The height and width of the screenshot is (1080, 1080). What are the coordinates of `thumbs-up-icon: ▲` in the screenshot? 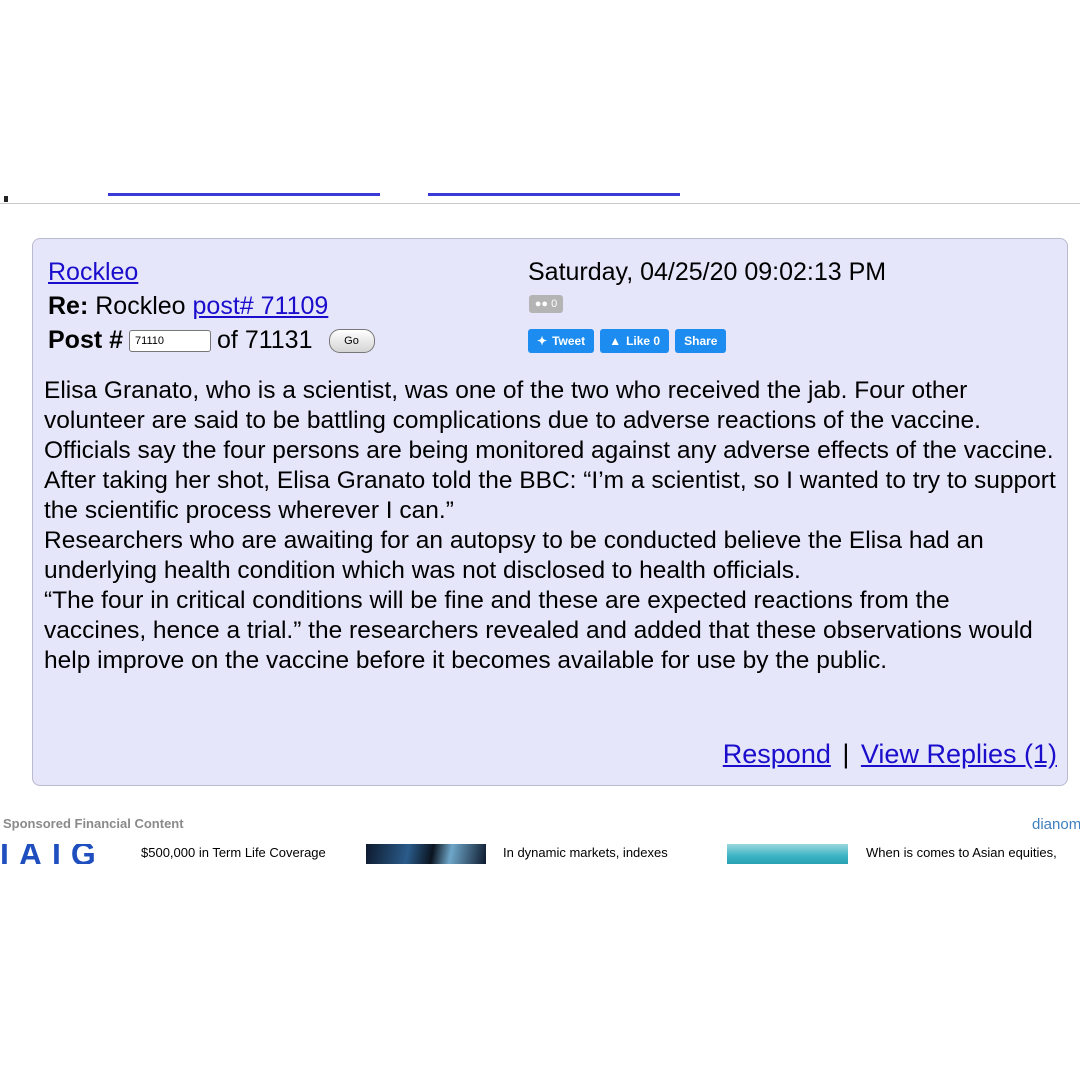 It's located at (615, 341).